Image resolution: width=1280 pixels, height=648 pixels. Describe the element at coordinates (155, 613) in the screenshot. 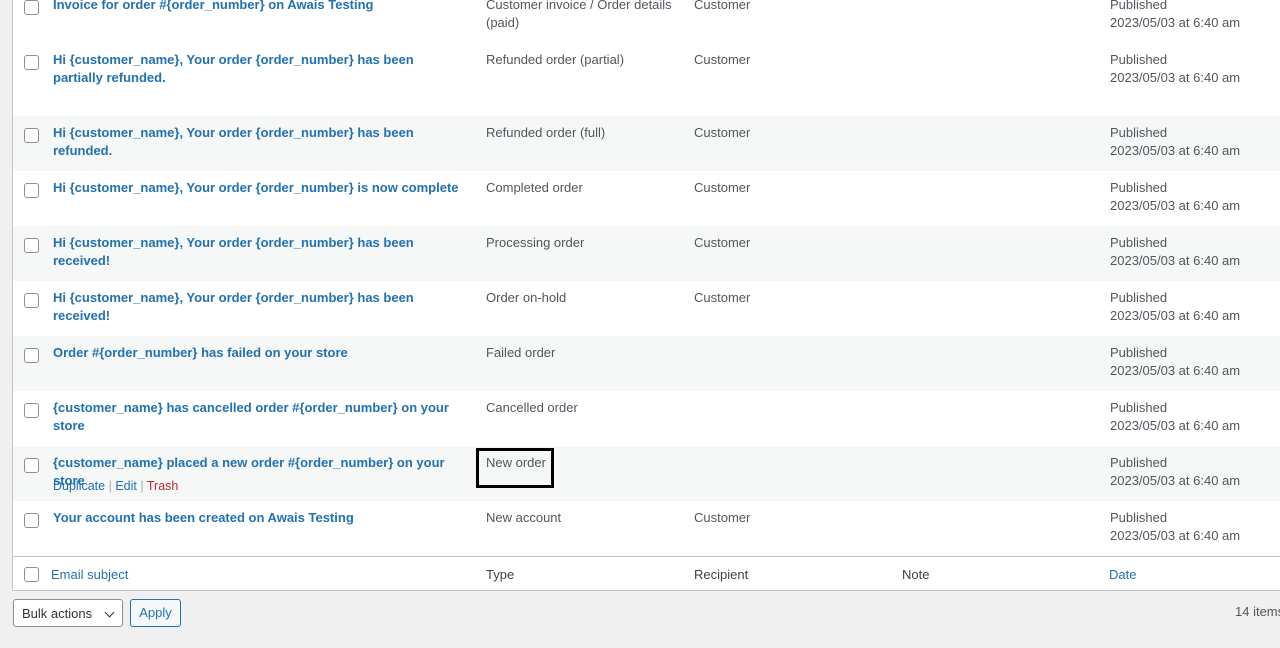

I see `apply-button: Apply` at that location.